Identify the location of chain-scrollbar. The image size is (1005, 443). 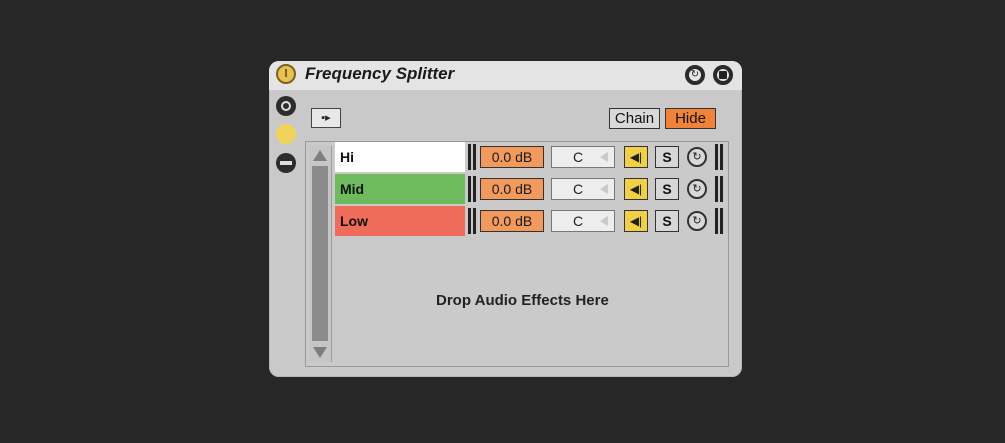
(320, 254).